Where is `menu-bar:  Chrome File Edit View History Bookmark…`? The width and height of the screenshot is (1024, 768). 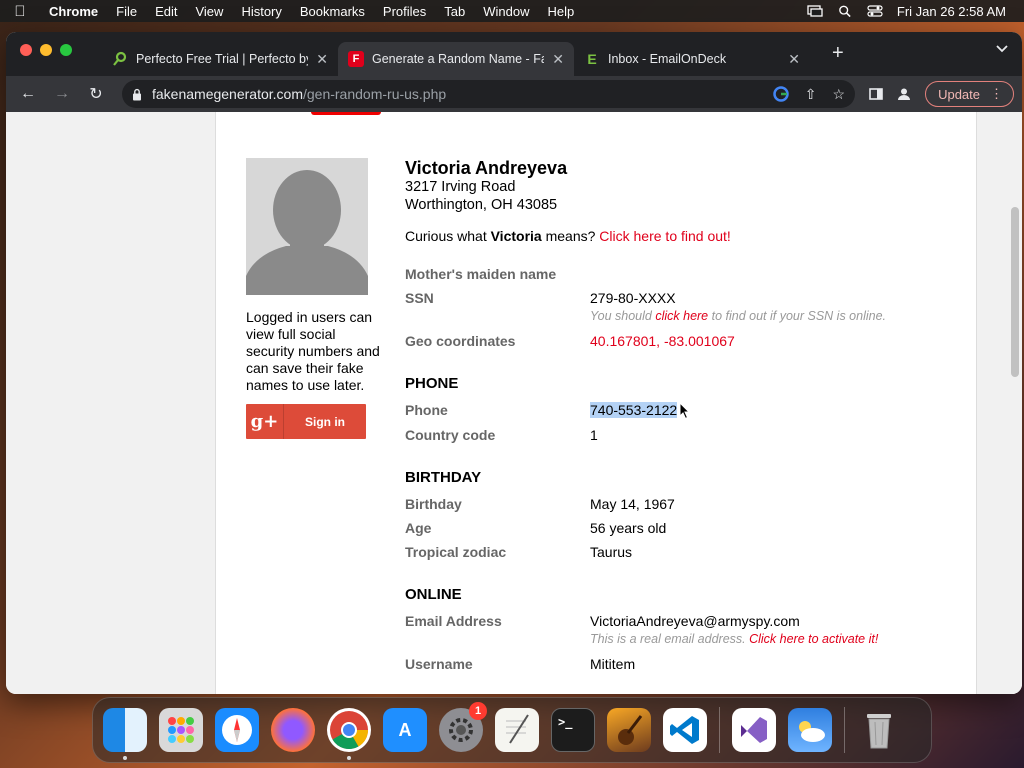
menu-bar:  Chrome File Edit View History Bookmark… is located at coordinates (512, 11).